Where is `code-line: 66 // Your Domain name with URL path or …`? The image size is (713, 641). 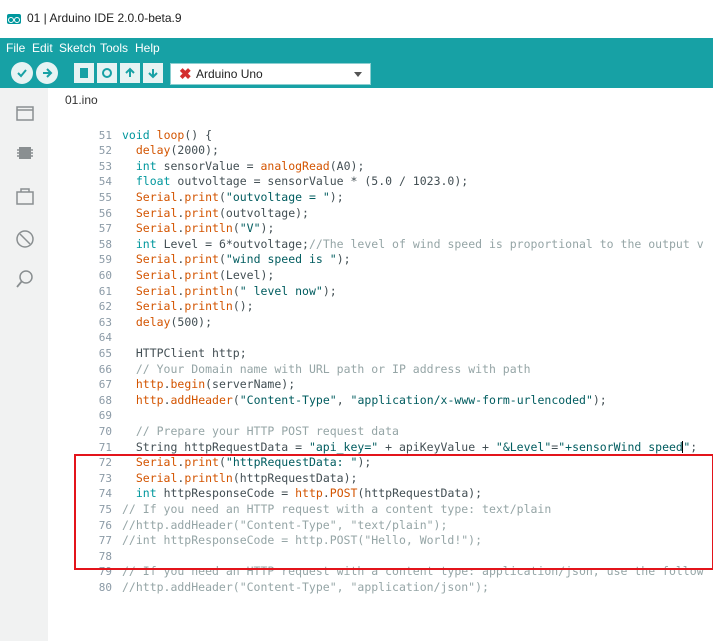
code-line: 66 // Your Domain name with URL path or … is located at coordinates (380, 370).